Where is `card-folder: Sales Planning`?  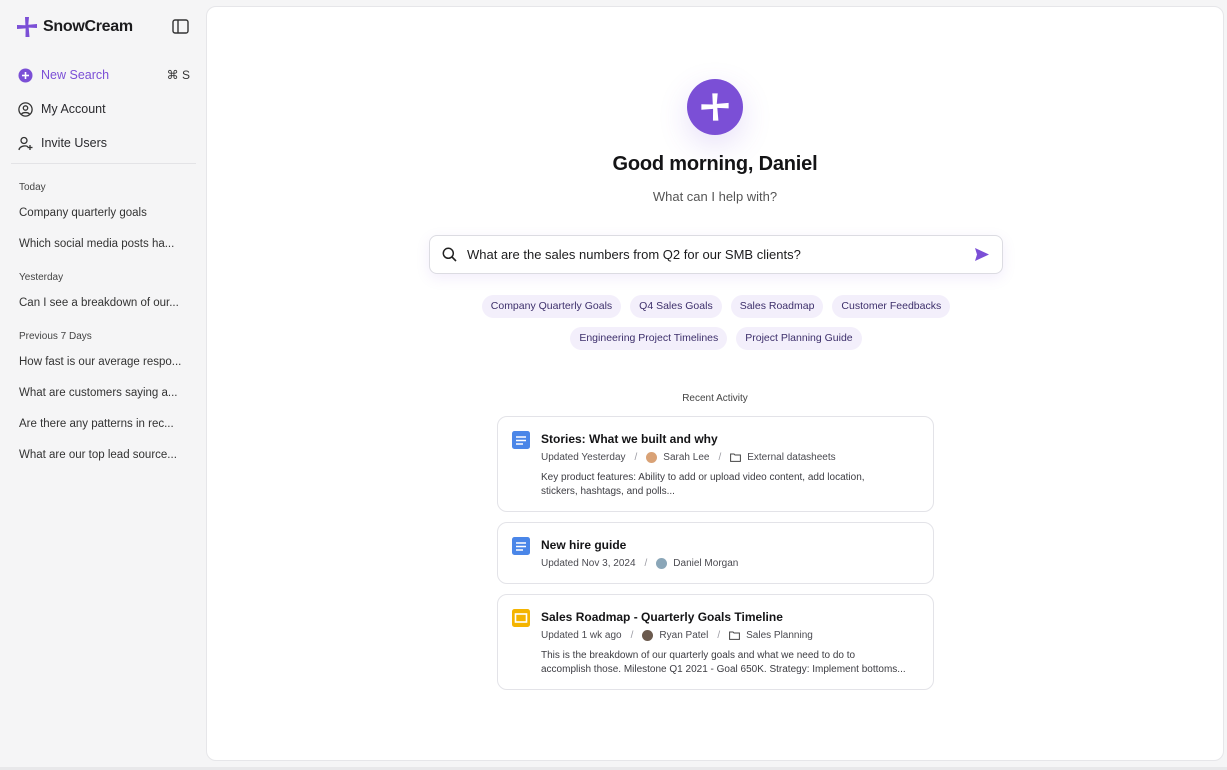 card-folder: Sales Planning is located at coordinates (779, 635).